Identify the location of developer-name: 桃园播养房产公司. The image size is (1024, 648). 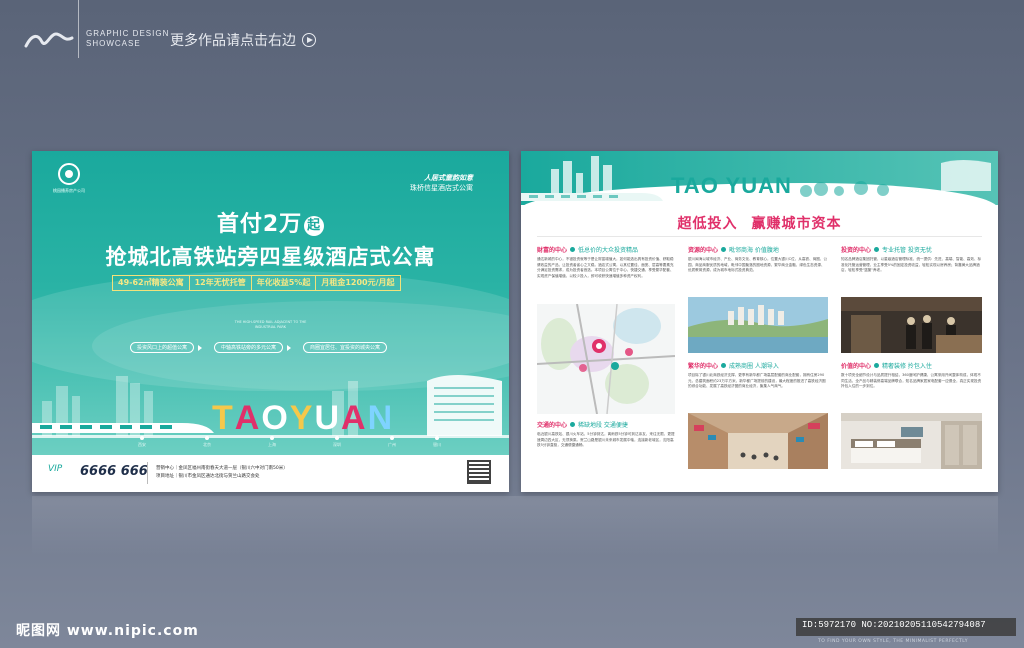
(69, 190).